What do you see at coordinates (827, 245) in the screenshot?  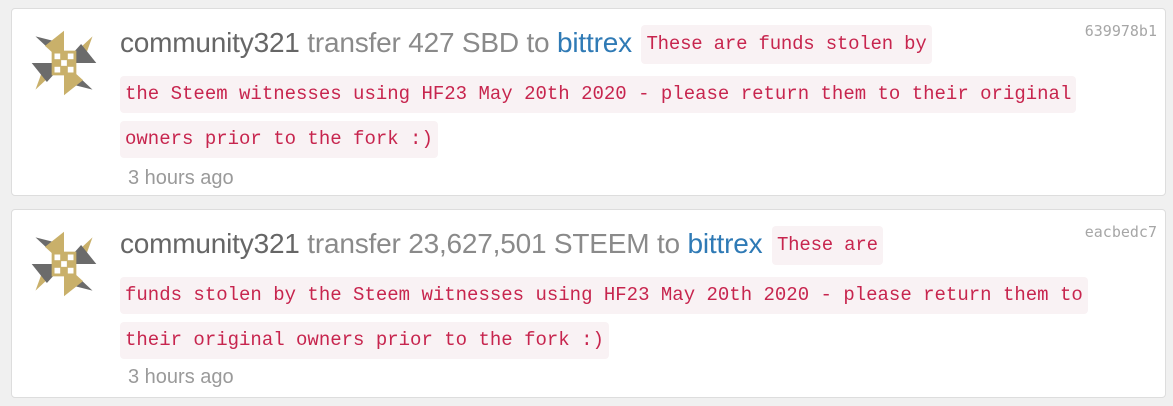 I see `memo-line: These are` at bounding box center [827, 245].